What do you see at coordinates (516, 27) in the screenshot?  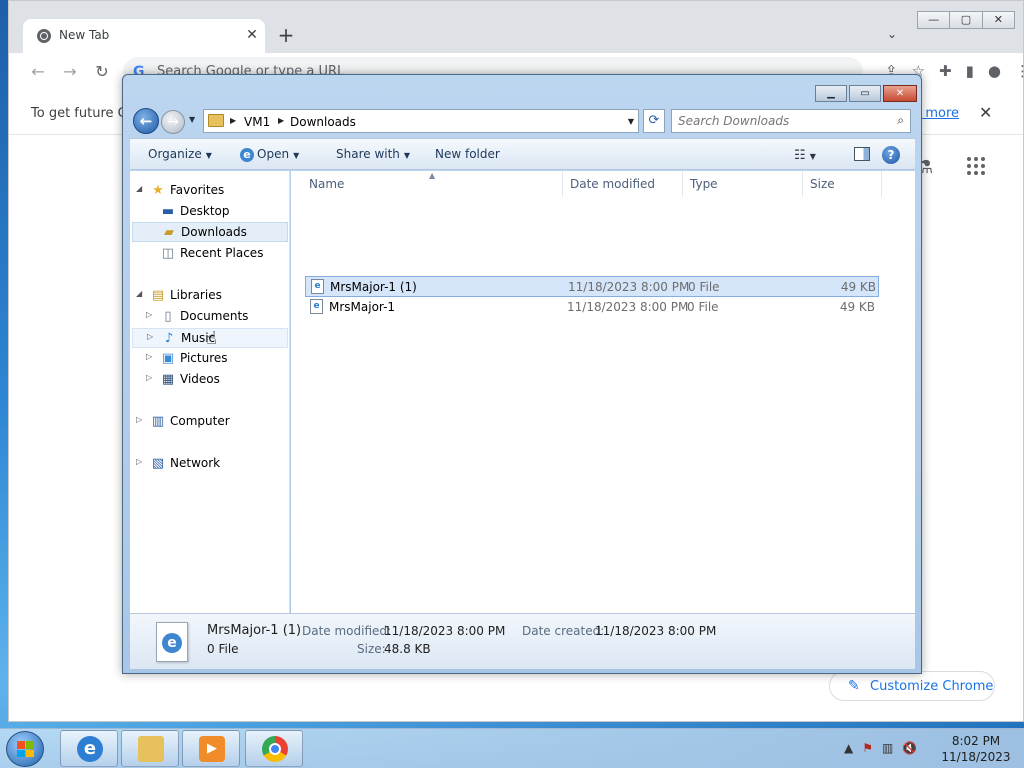 I see `chrome-tabstrip: New Tab ✕ + ⌄ — ▢ ✕` at bounding box center [516, 27].